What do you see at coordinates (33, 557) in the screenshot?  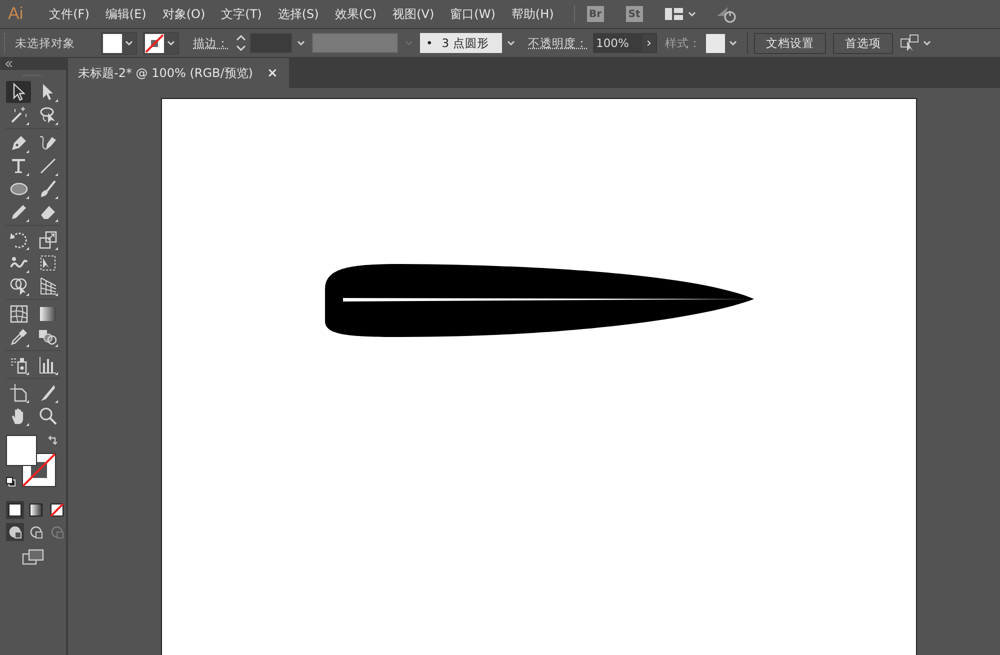 I see `screen-mode-icon` at bounding box center [33, 557].